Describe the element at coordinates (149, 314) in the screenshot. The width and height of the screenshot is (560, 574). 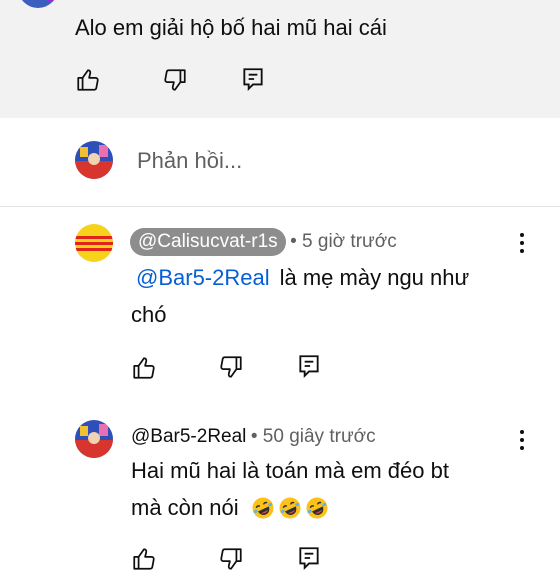
I see `reply-text-line: chó` at that location.